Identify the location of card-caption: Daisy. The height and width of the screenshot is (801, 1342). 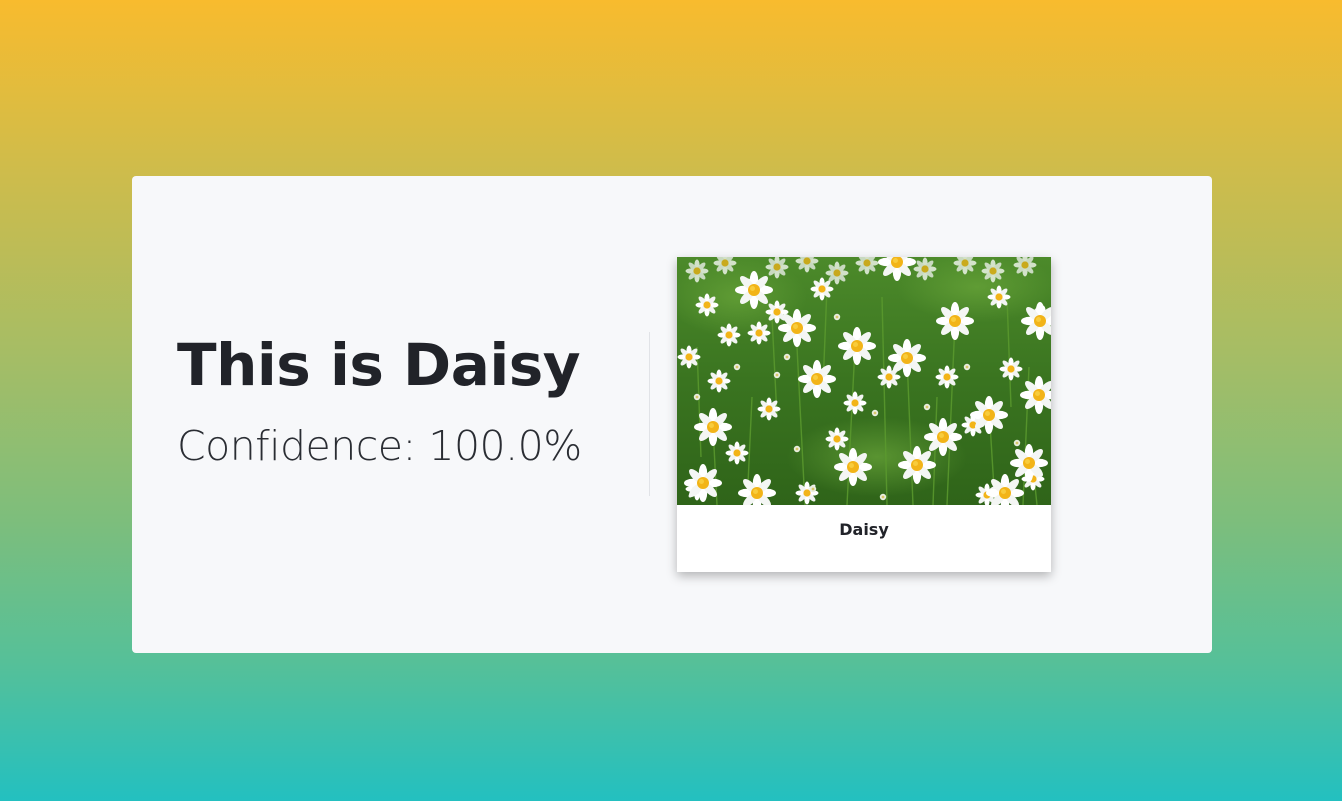
(864, 529).